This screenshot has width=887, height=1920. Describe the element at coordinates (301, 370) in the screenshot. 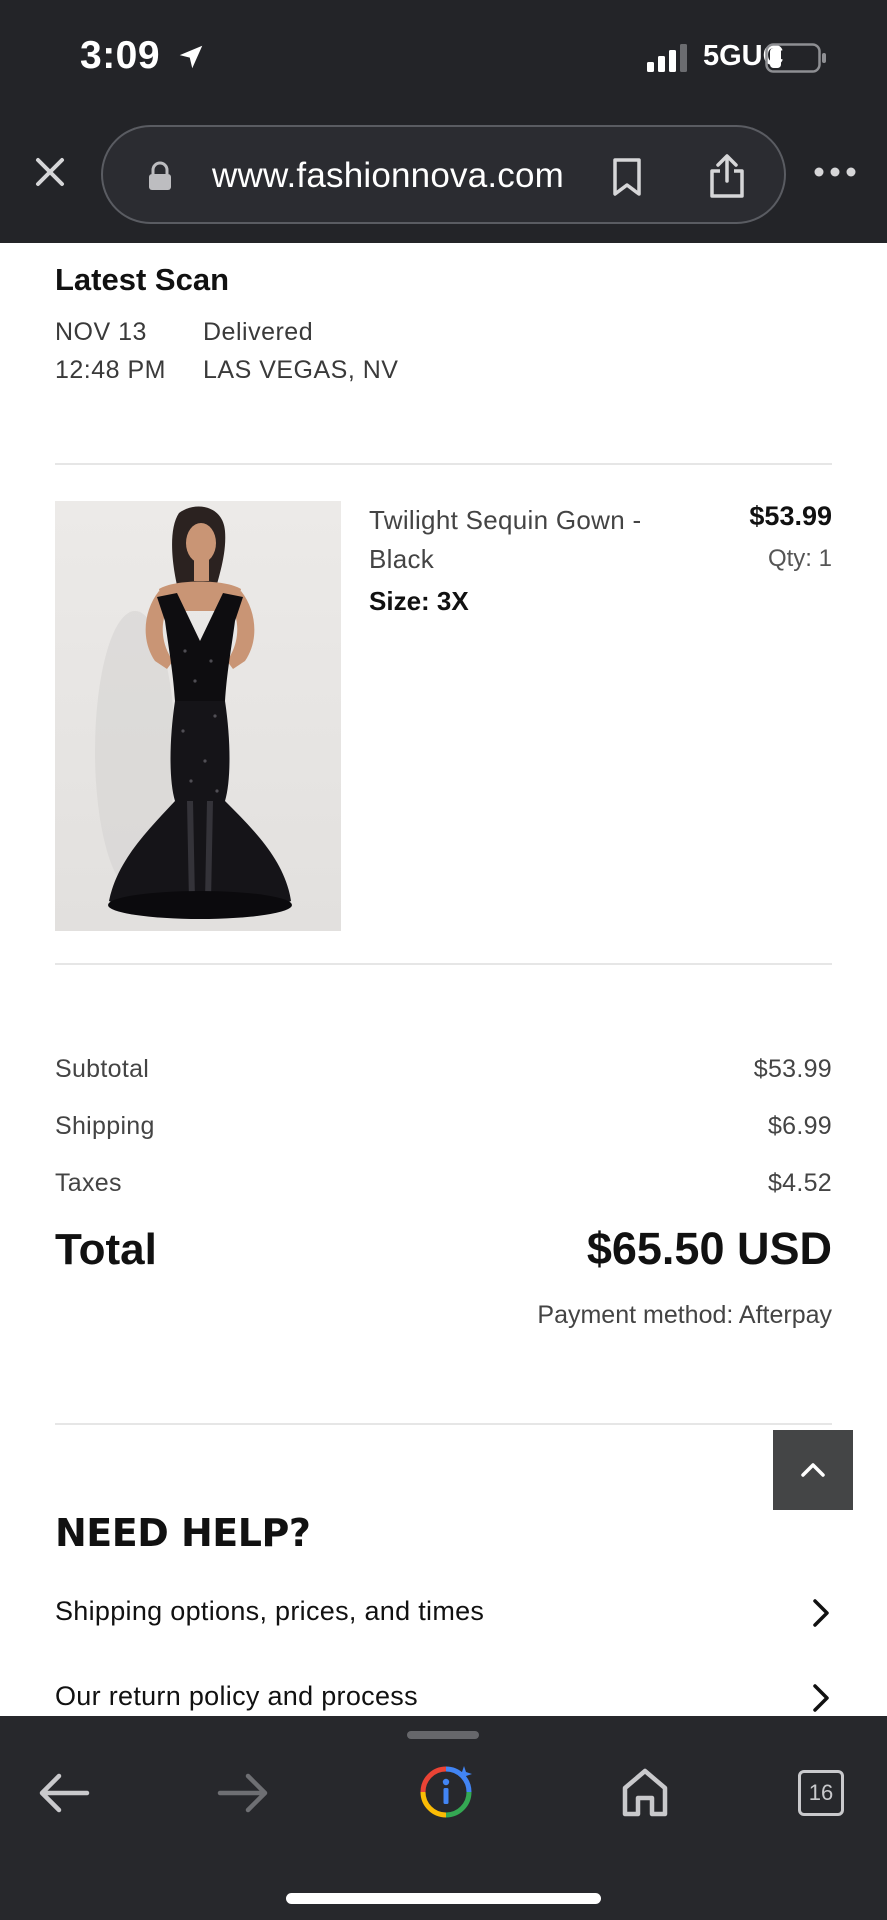

I see `scan-location: LAS VEGAS, NV` at that location.